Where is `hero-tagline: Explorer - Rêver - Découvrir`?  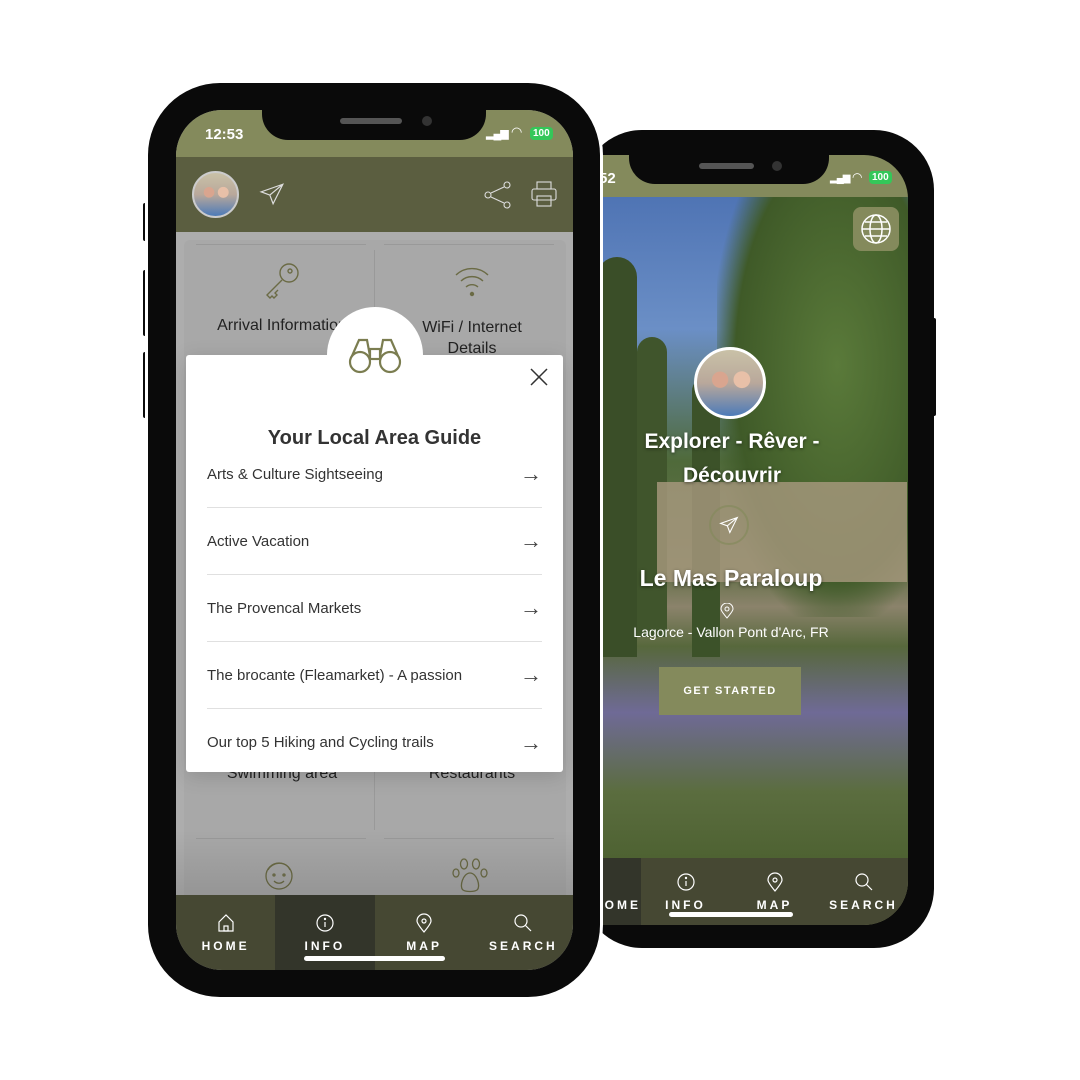
hero-tagline: Explorer - Rêver - Découvrir is located at coordinates (732, 458).